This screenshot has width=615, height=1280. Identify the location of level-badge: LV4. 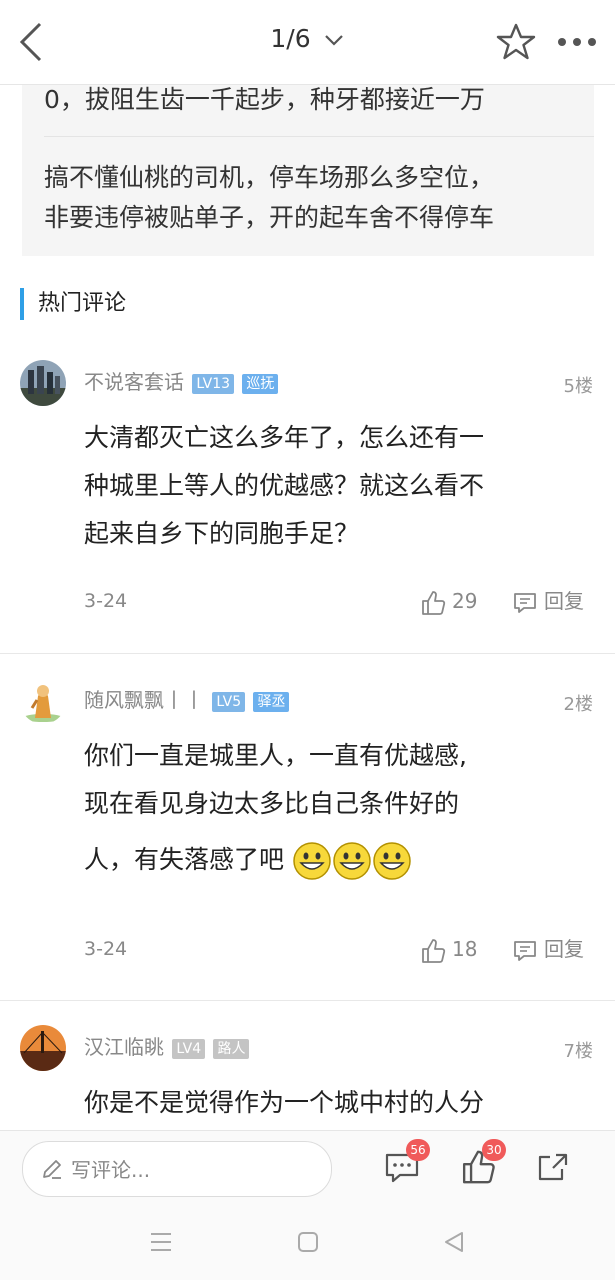
(189, 1048).